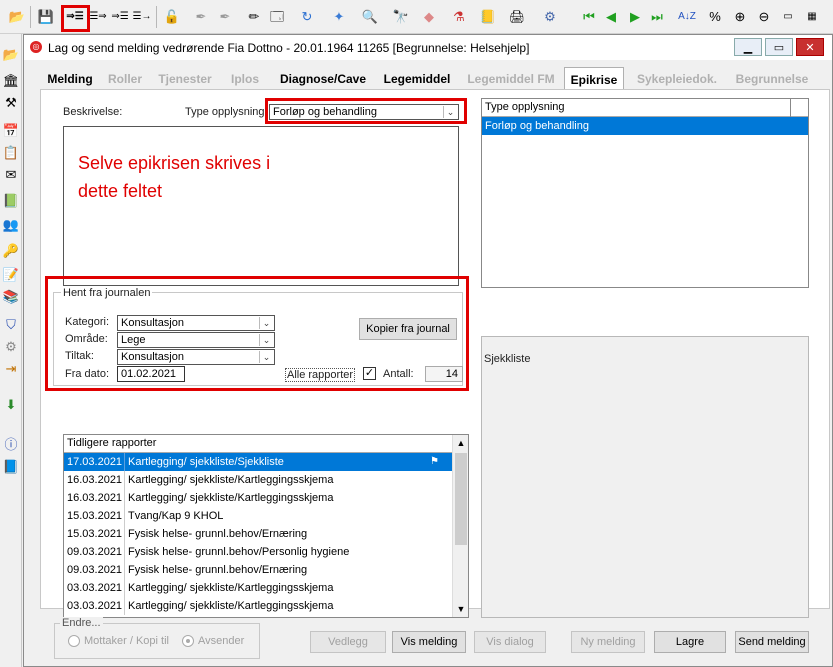  What do you see at coordinates (772, 642) in the screenshot?
I see `send-melding-button: Send melding` at bounding box center [772, 642].